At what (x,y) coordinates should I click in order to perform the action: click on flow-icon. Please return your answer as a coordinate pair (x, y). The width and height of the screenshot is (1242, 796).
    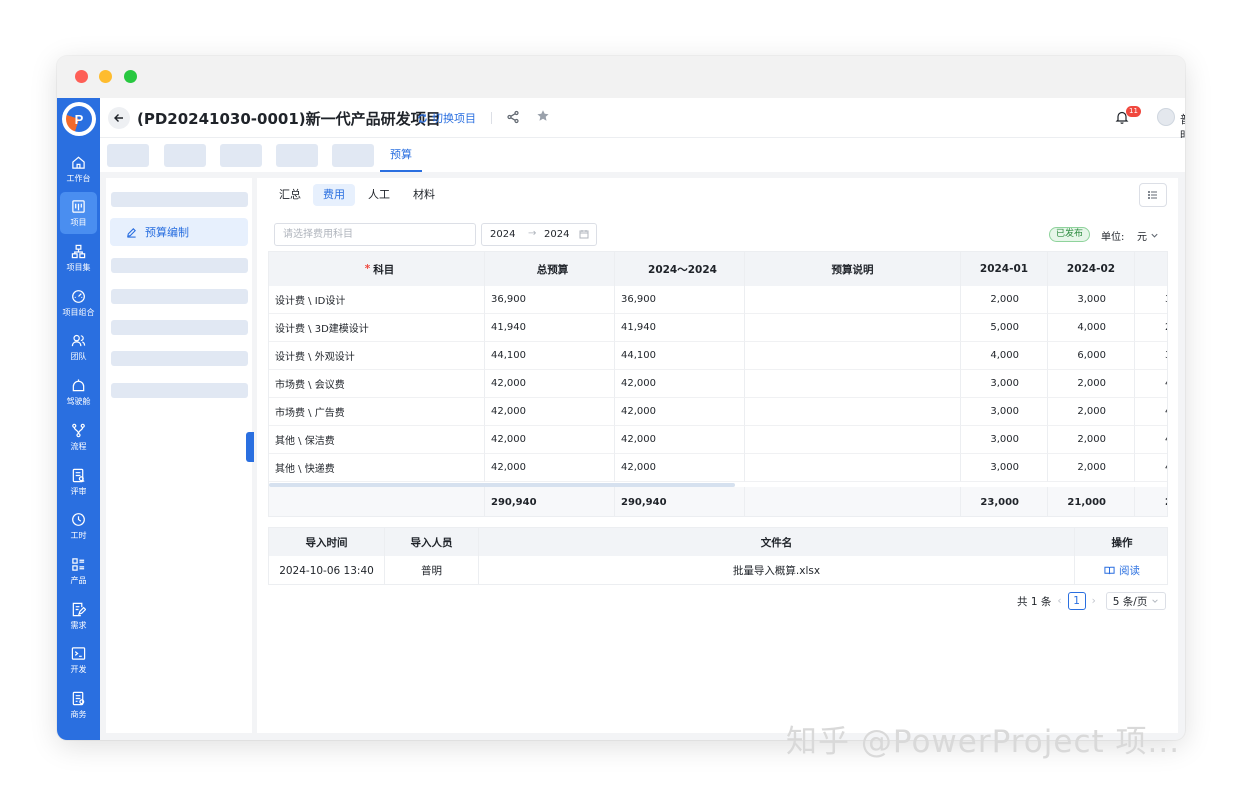
    Looking at the image, I should click on (78, 430).